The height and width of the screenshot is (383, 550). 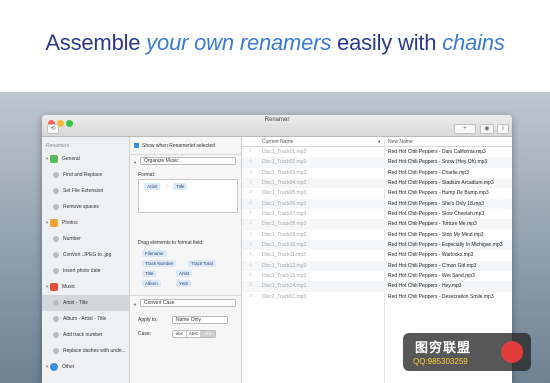 I want to click on sidebar-item-remove-spaces: Remove spaces, so click(x=85, y=207).